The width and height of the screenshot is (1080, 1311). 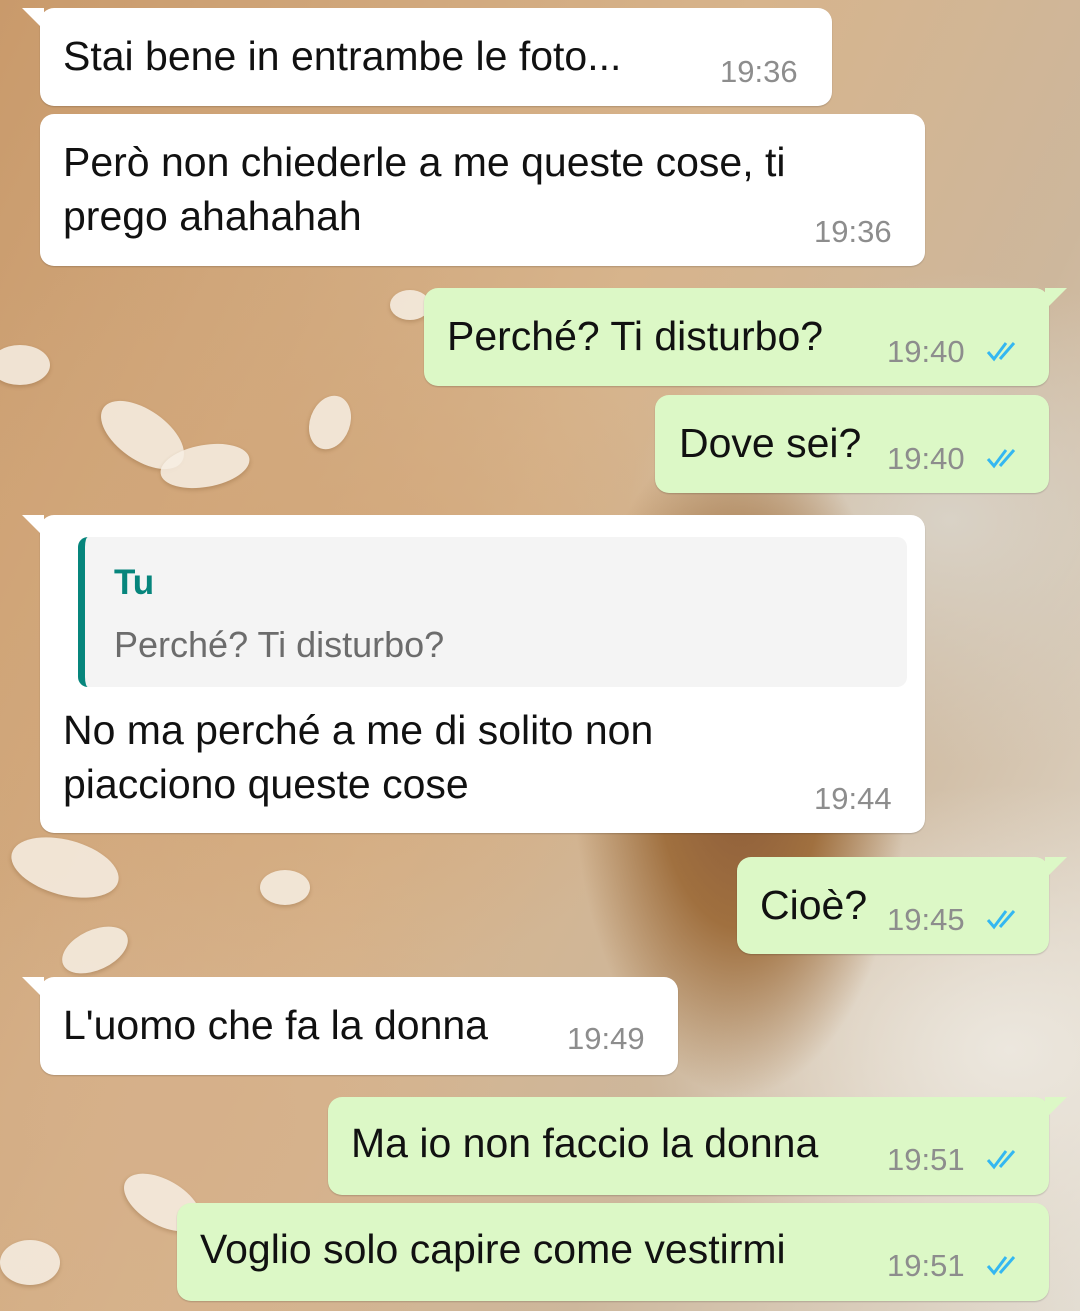 I want to click on message-bubble-outgoing: Dove sei? 19:40, so click(x=852, y=444).